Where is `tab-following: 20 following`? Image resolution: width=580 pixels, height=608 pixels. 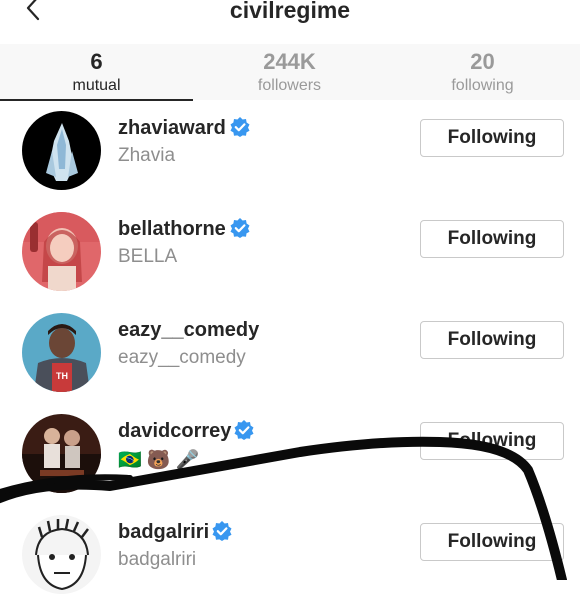
tab-following: 20 following is located at coordinates (482, 72).